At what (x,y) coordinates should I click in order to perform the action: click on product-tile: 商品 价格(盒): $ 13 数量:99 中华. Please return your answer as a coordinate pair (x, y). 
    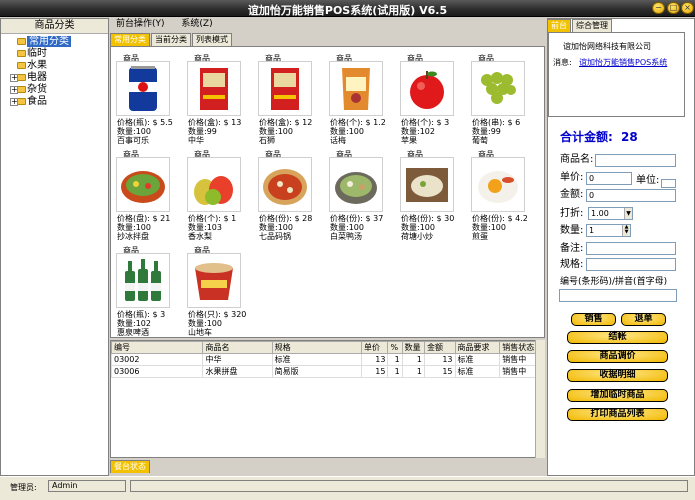
    Looking at the image, I should click on (219, 98).